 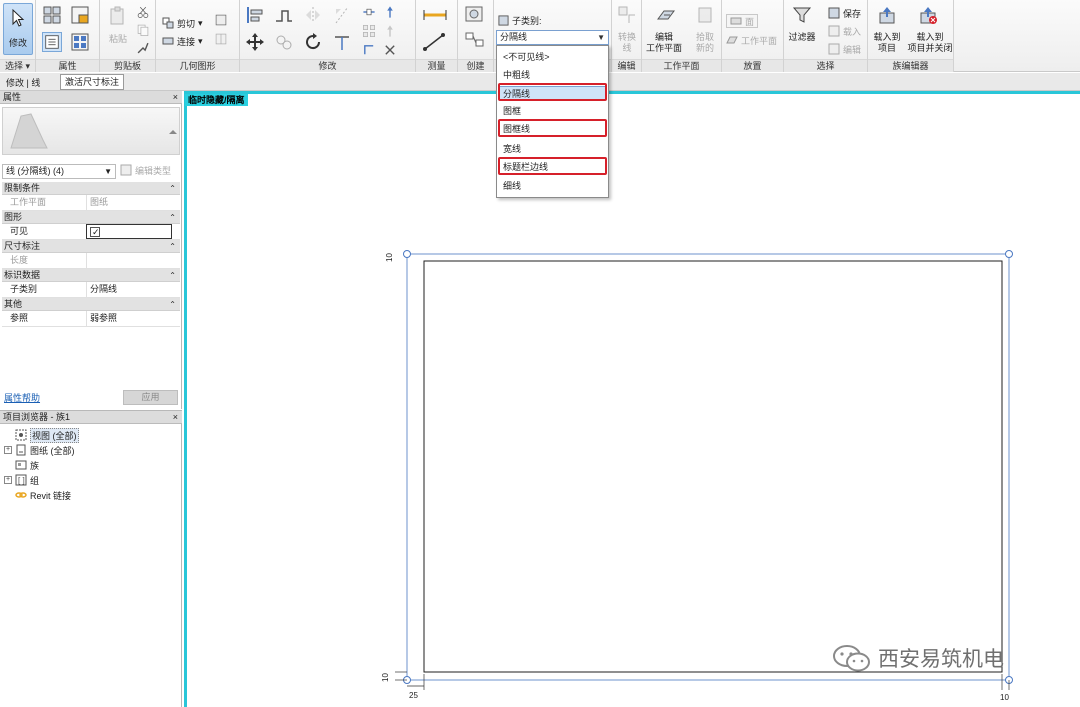 What do you see at coordinates (129, 289) in the screenshot?
I see `property-value: 分隔线` at bounding box center [129, 289].